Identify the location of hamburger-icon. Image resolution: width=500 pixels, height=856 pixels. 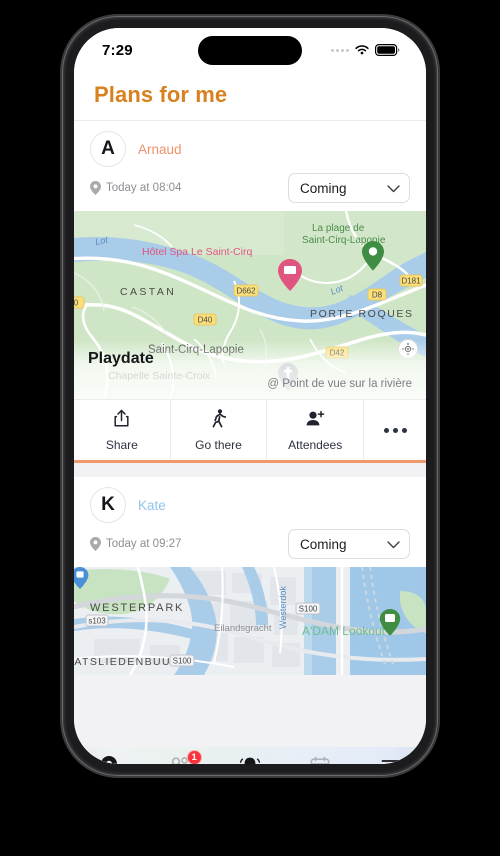
(391, 759).